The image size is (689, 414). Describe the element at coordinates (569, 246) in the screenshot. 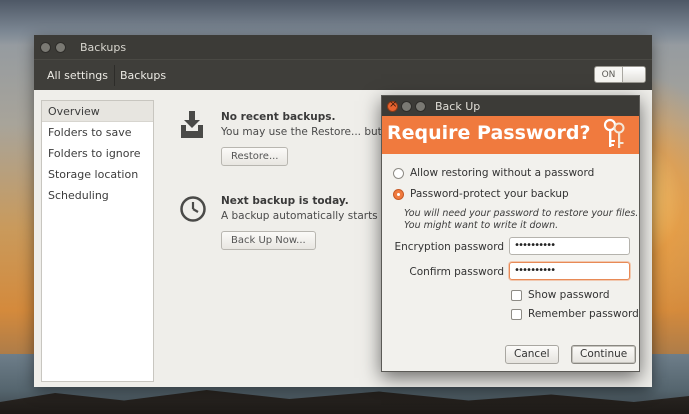

I see `encryption-password-field: ••••••••••` at that location.